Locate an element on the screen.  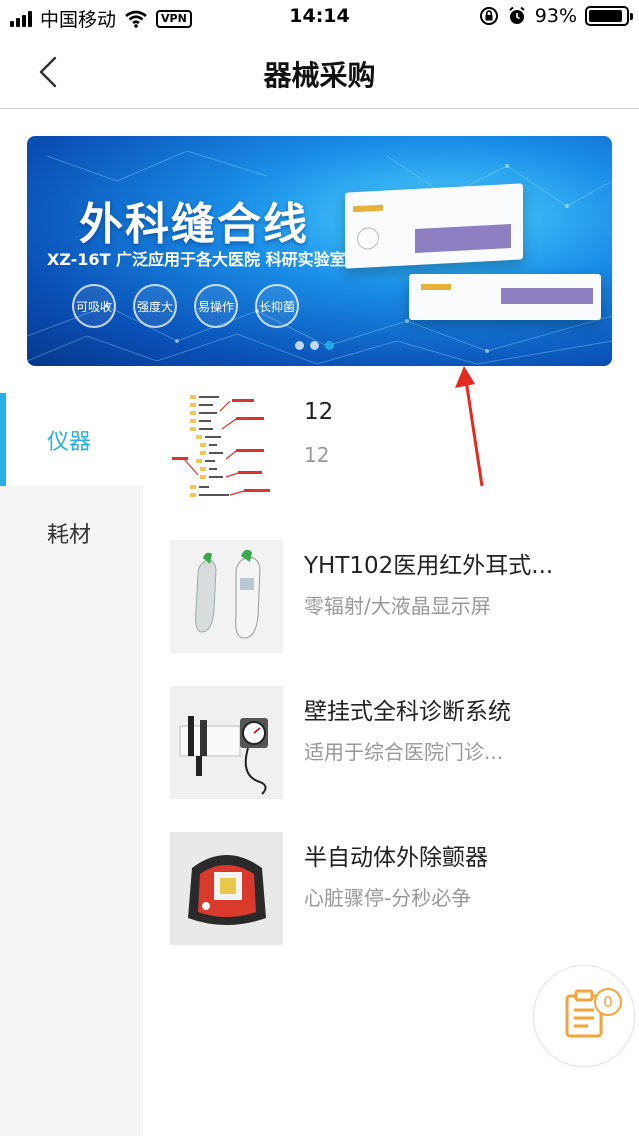
banner-title: 外科缝合线 is located at coordinates (194, 224).